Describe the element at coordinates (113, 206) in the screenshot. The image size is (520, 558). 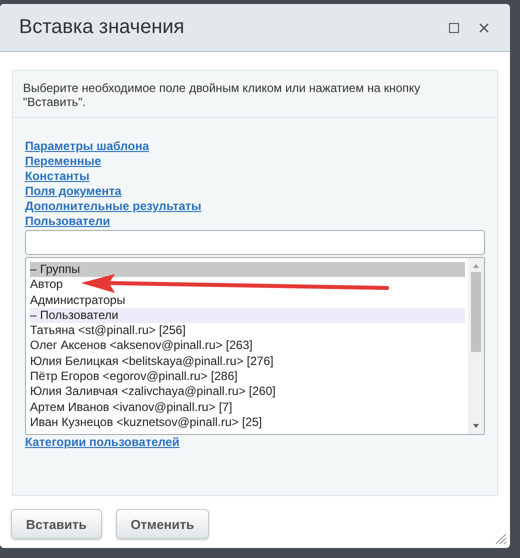
I see `section-link: Дополнительные результаты` at that location.